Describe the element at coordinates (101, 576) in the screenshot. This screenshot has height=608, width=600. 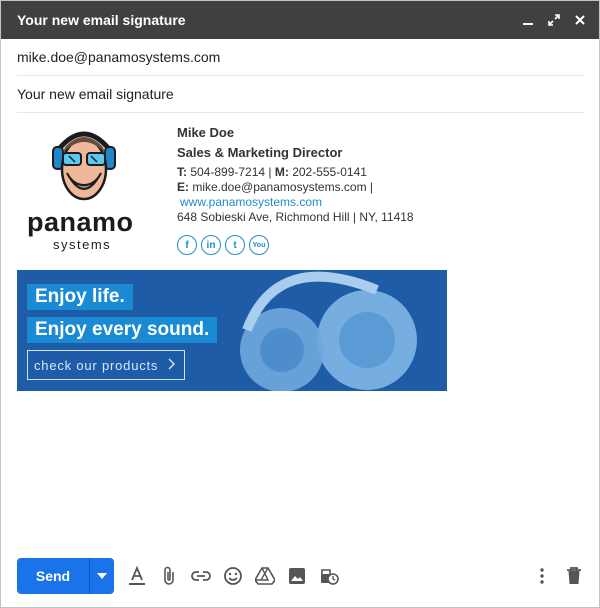
I see `send-options-icon` at that location.